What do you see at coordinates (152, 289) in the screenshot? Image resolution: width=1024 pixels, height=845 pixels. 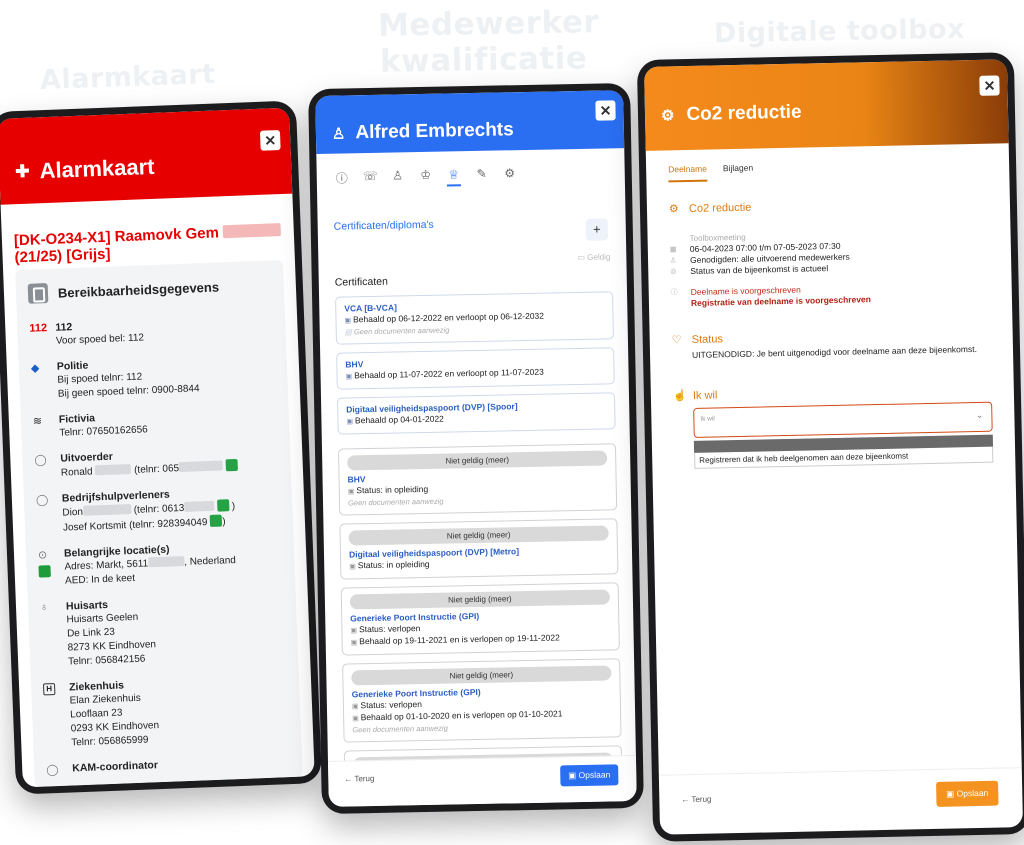 I see `section-header: Bereikbaarheidsgegevens` at bounding box center [152, 289].